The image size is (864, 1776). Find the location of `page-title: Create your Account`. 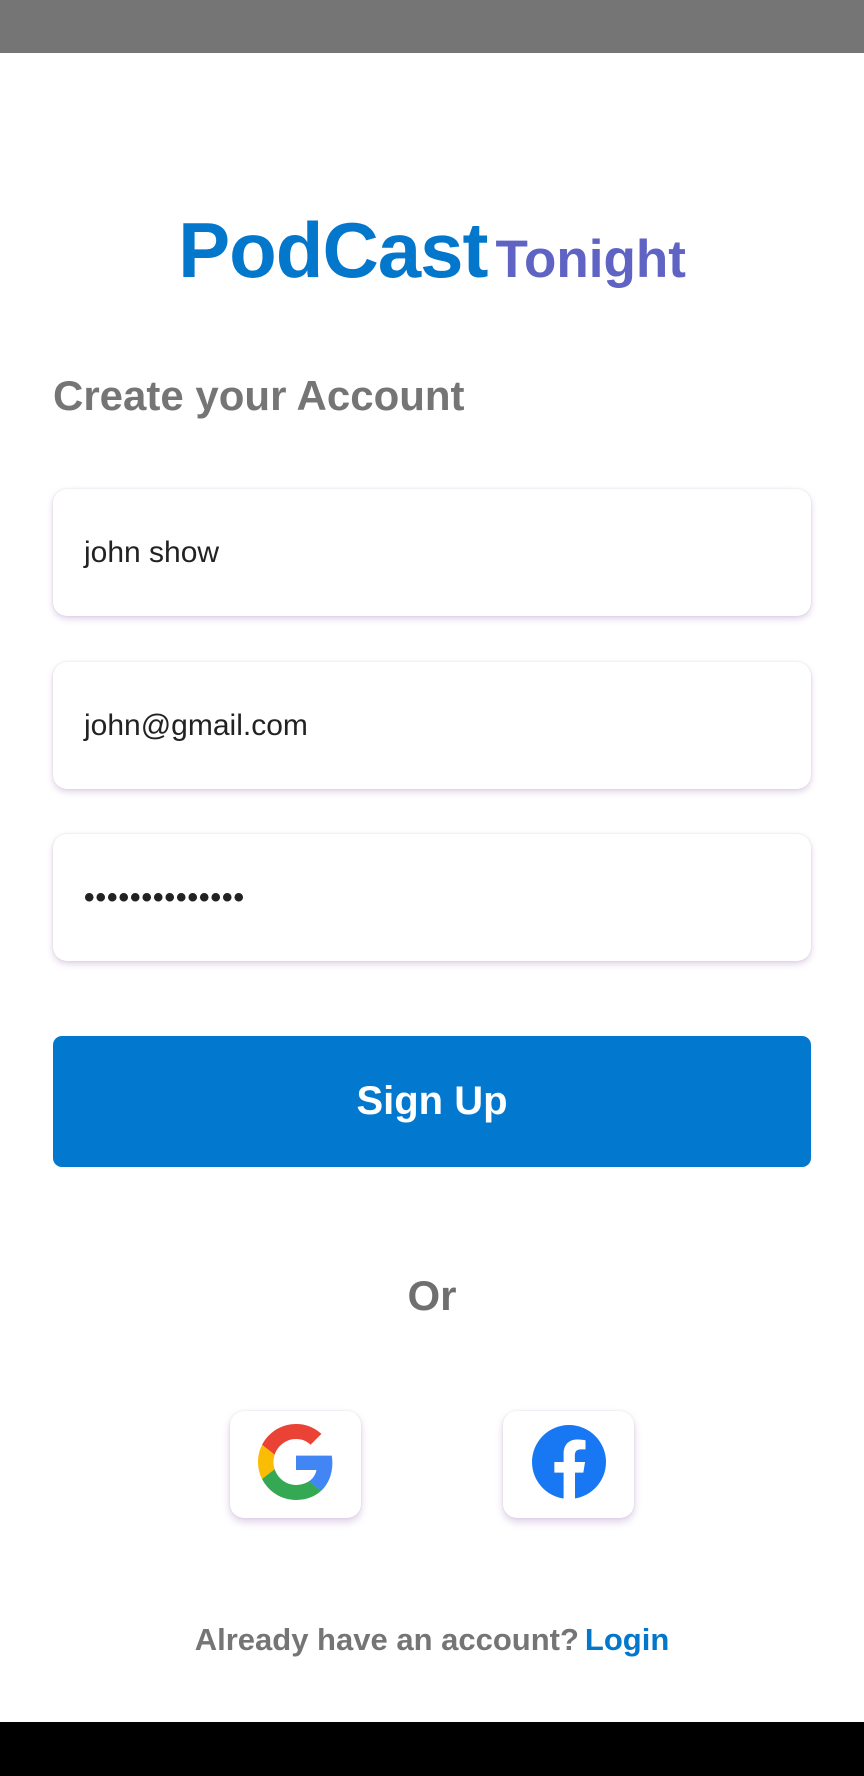

page-title: Create your Account is located at coordinates (259, 395).